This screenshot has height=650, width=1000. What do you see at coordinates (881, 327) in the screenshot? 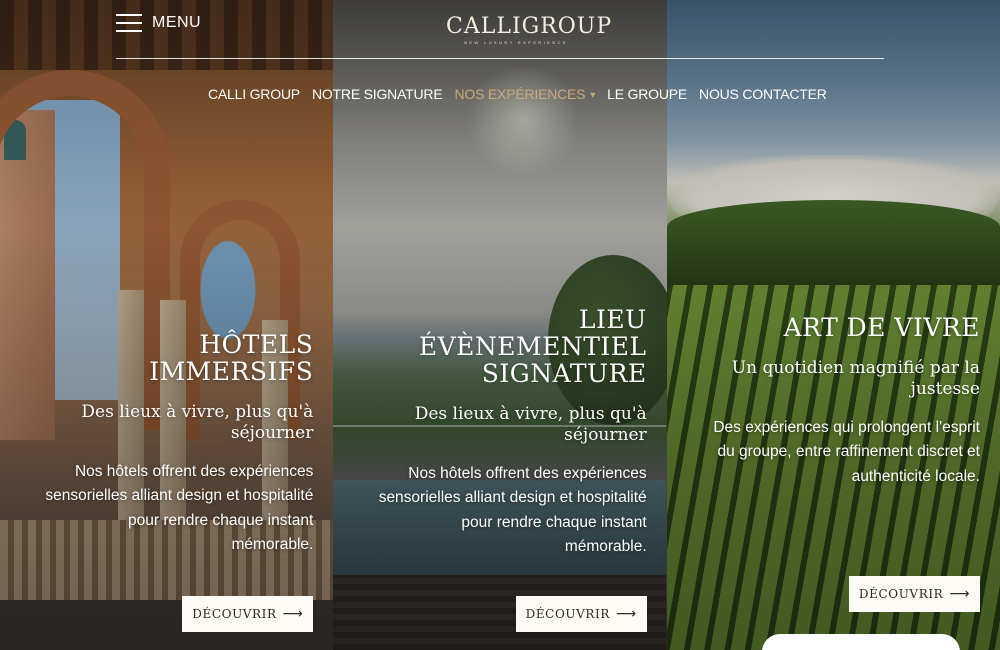
I see `panel-title: ART DE VIVRE` at bounding box center [881, 327].